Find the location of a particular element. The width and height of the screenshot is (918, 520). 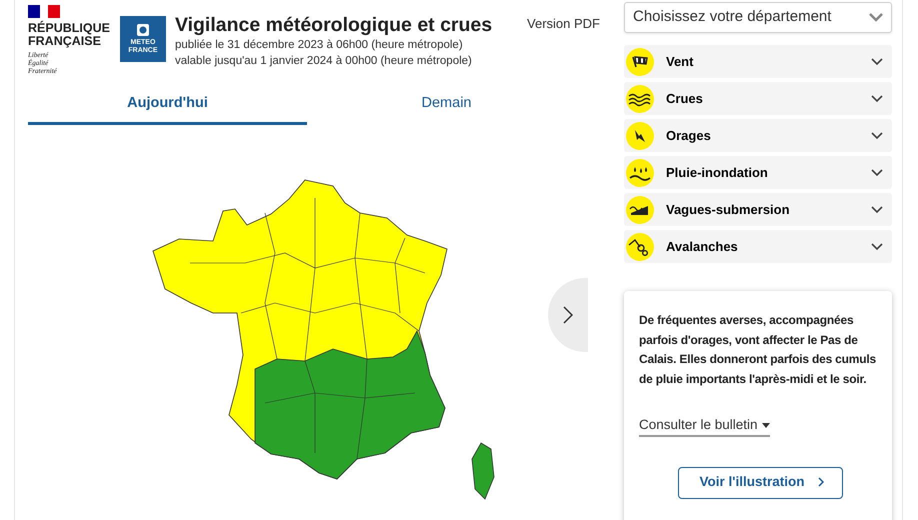

wind-icon is located at coordinates (640, 62).